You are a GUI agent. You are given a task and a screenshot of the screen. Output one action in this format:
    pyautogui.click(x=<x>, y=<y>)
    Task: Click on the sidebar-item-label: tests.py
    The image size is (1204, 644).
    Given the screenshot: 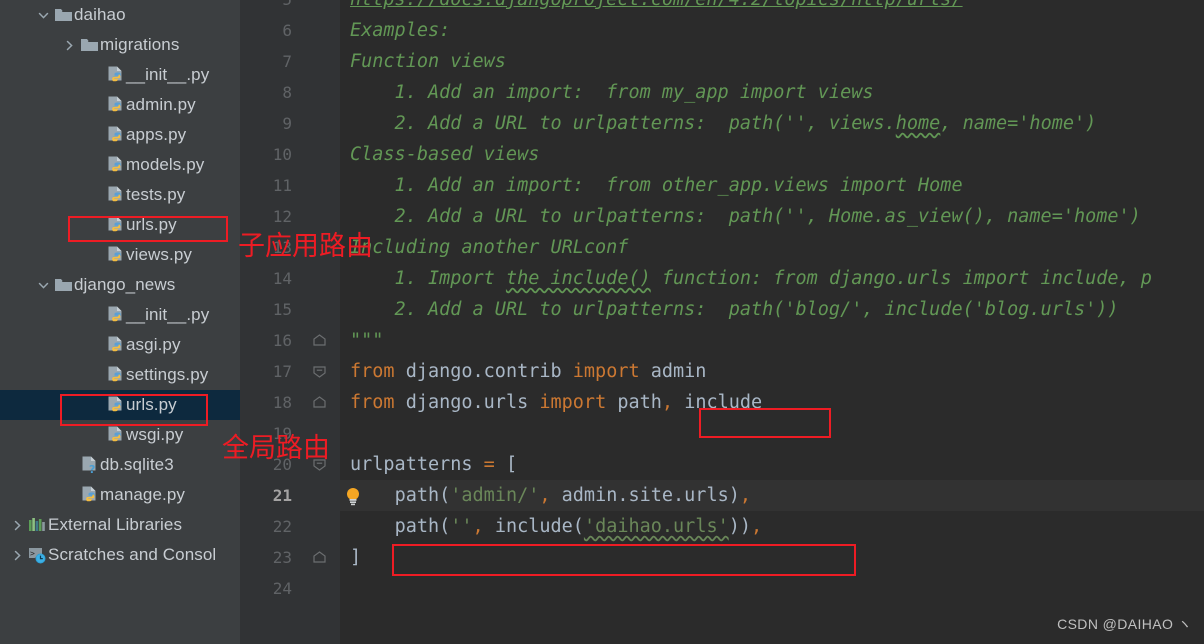 What is the action you would take?
    pyautogui.click(x=156, y=194)
    